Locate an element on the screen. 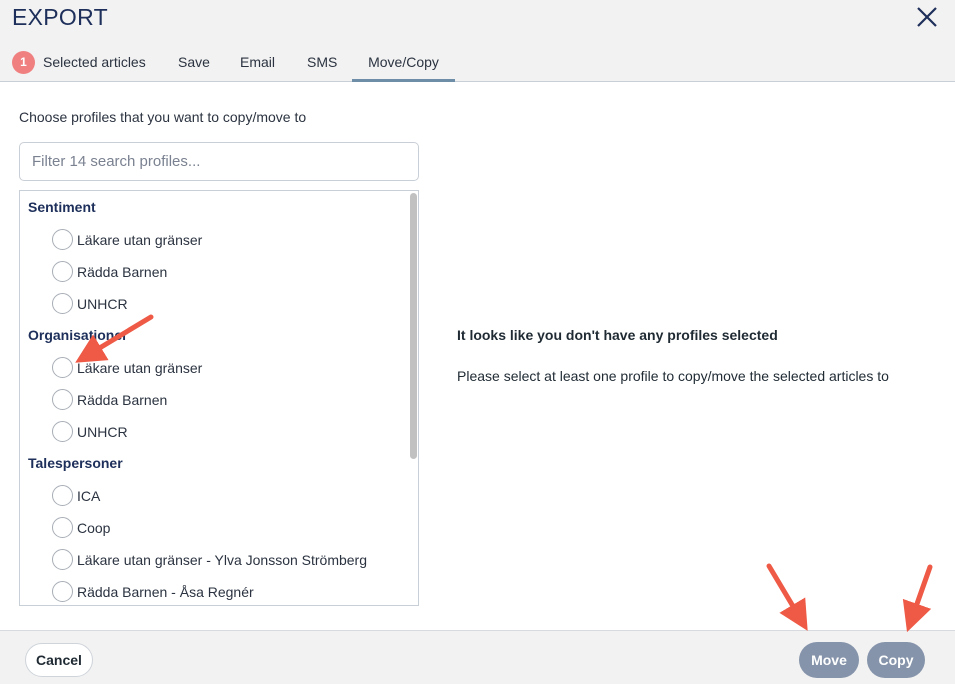  close-icon is located at coordinates (927, 17).